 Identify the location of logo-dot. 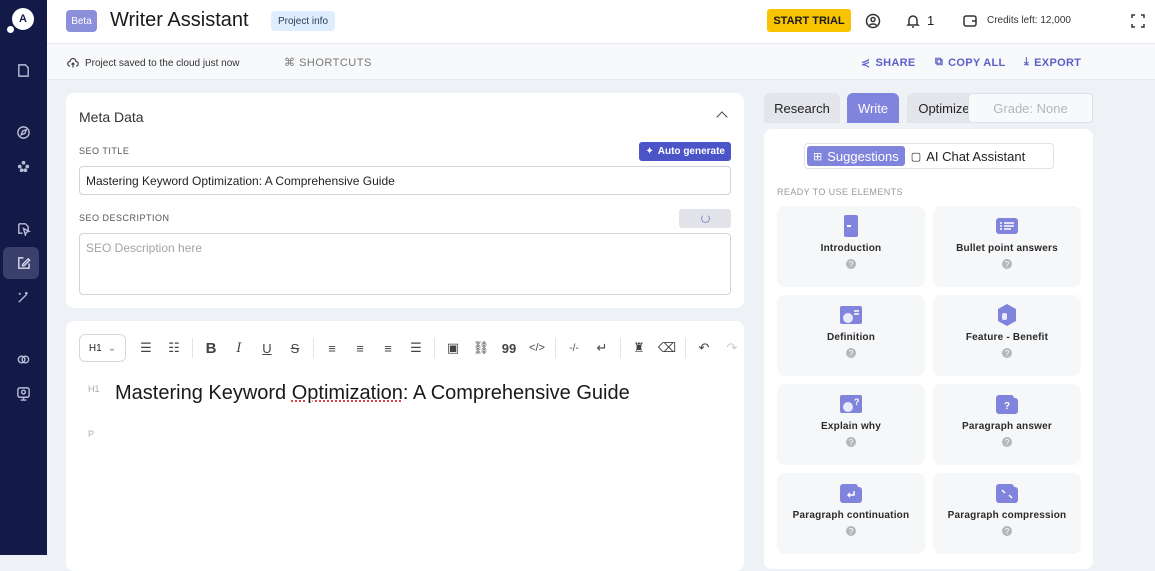
(10, 29).